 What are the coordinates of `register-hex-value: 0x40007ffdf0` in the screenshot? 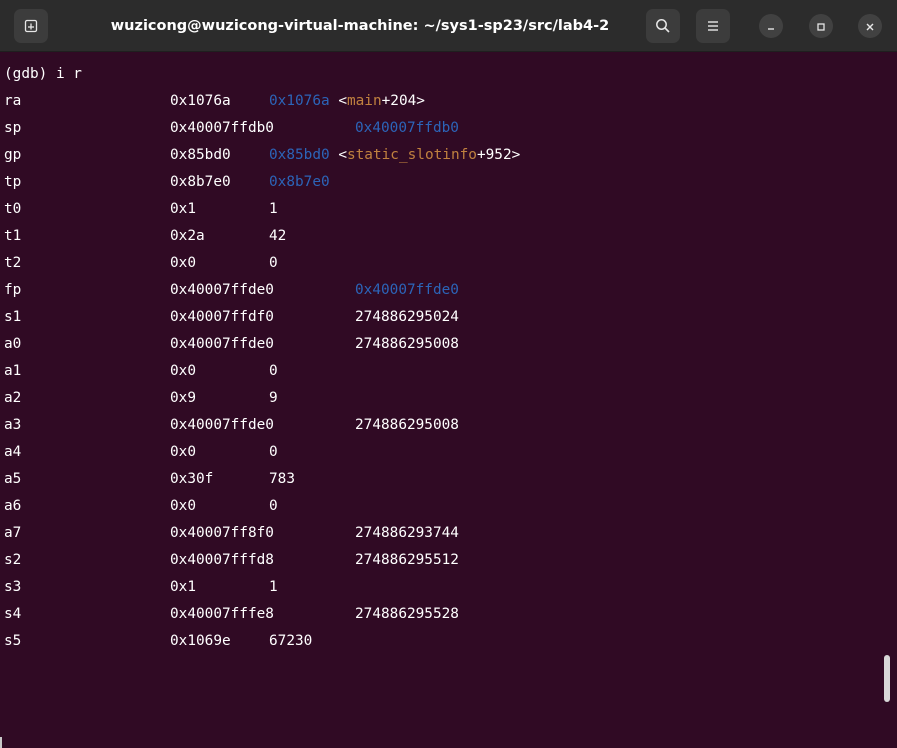 It's located at (222, 317).